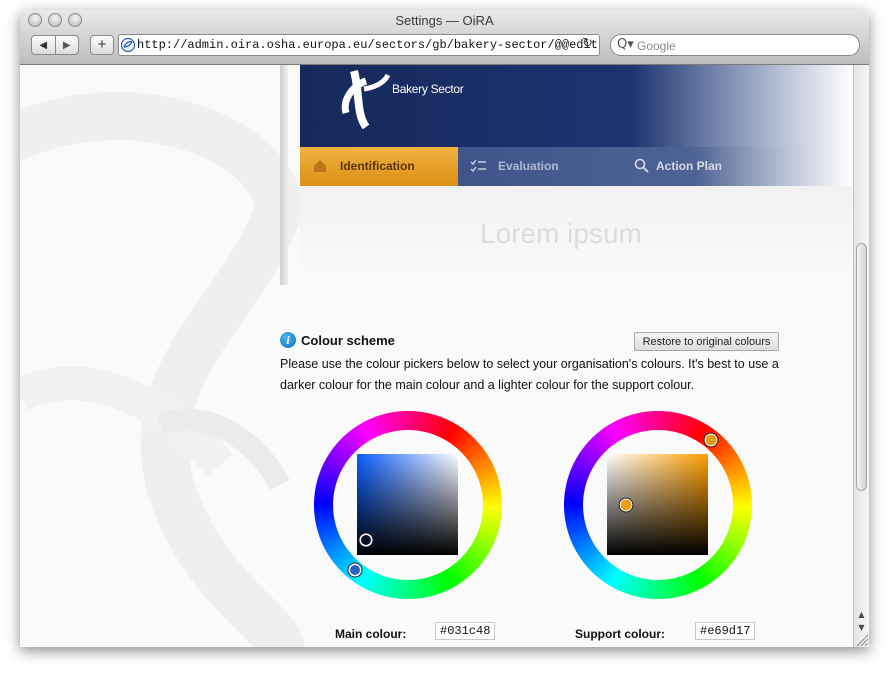 This screenshot has width=888, height=676. I want to click on site-favicon-icon, so click(128, 45).